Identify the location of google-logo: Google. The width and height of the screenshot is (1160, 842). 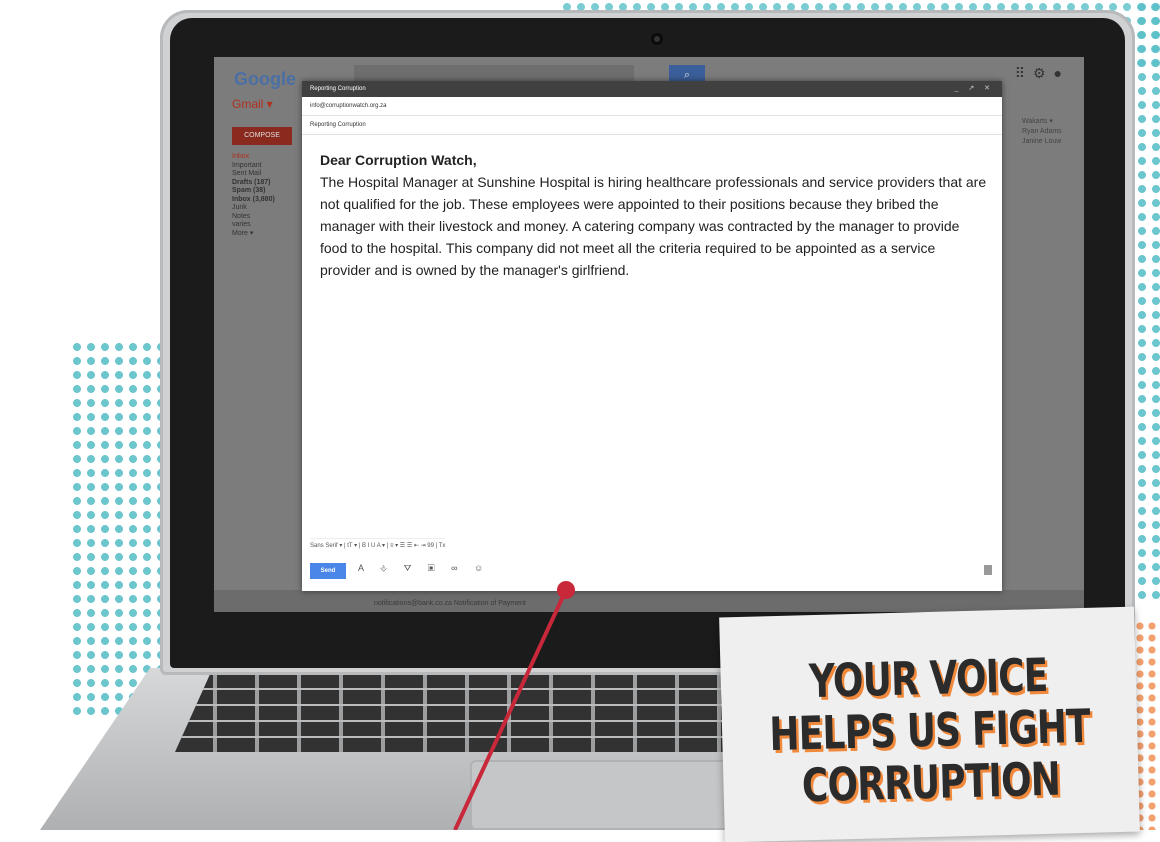
(265, 79).